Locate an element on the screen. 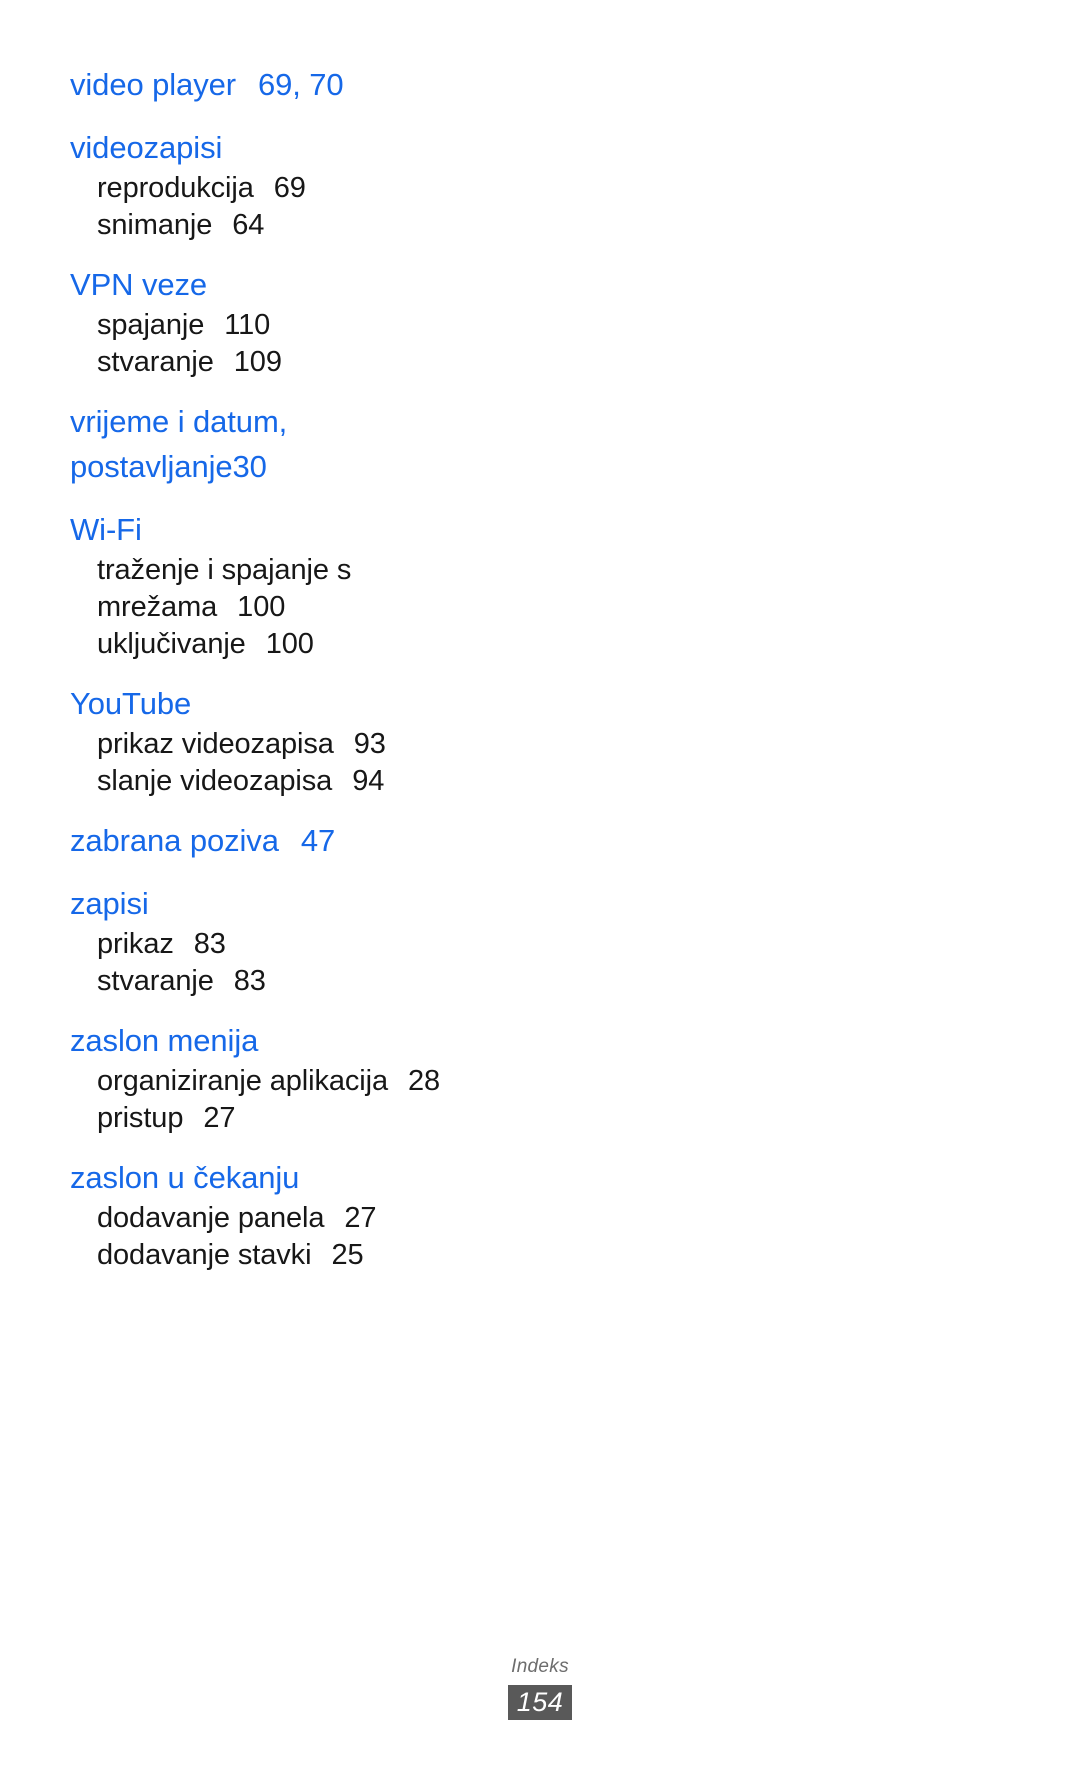 This screenshot has height=1771, width=1080. index-group-heading: zabrana poziva 47 is located at coordinates (300, 840).